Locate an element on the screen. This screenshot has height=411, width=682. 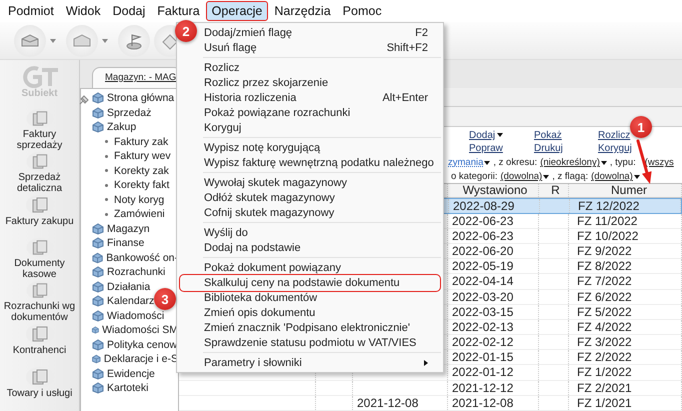
table-cell: 2022-04-14 is located at coordinates (493, 281).